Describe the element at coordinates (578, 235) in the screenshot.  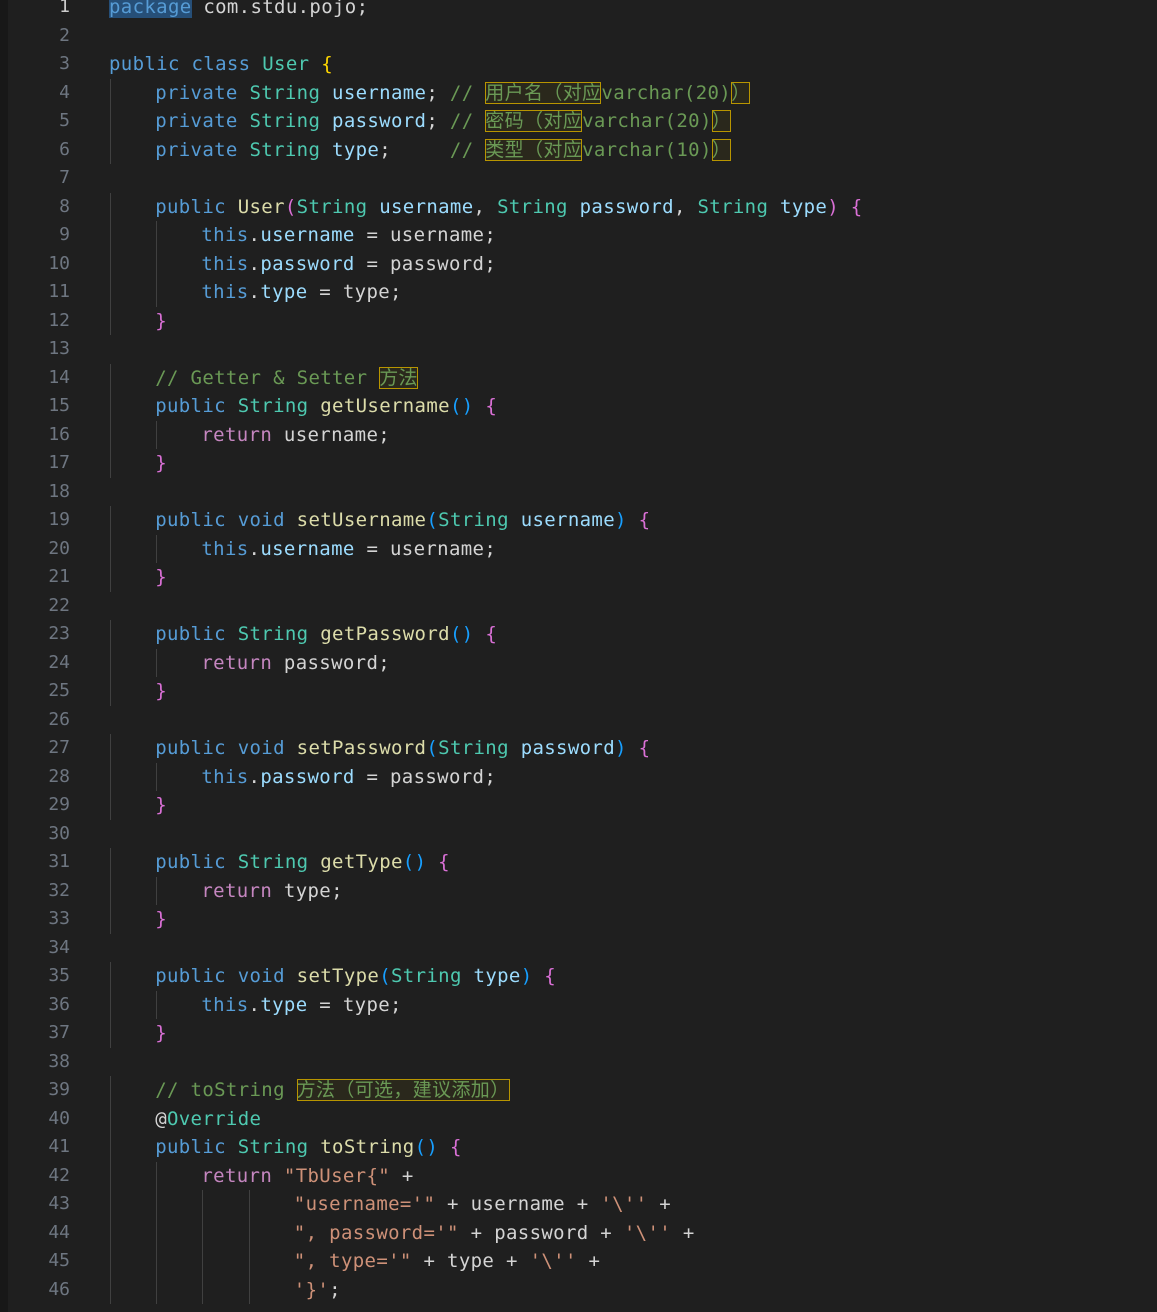
I see `code-line: 9 this.username = username;` at that location.